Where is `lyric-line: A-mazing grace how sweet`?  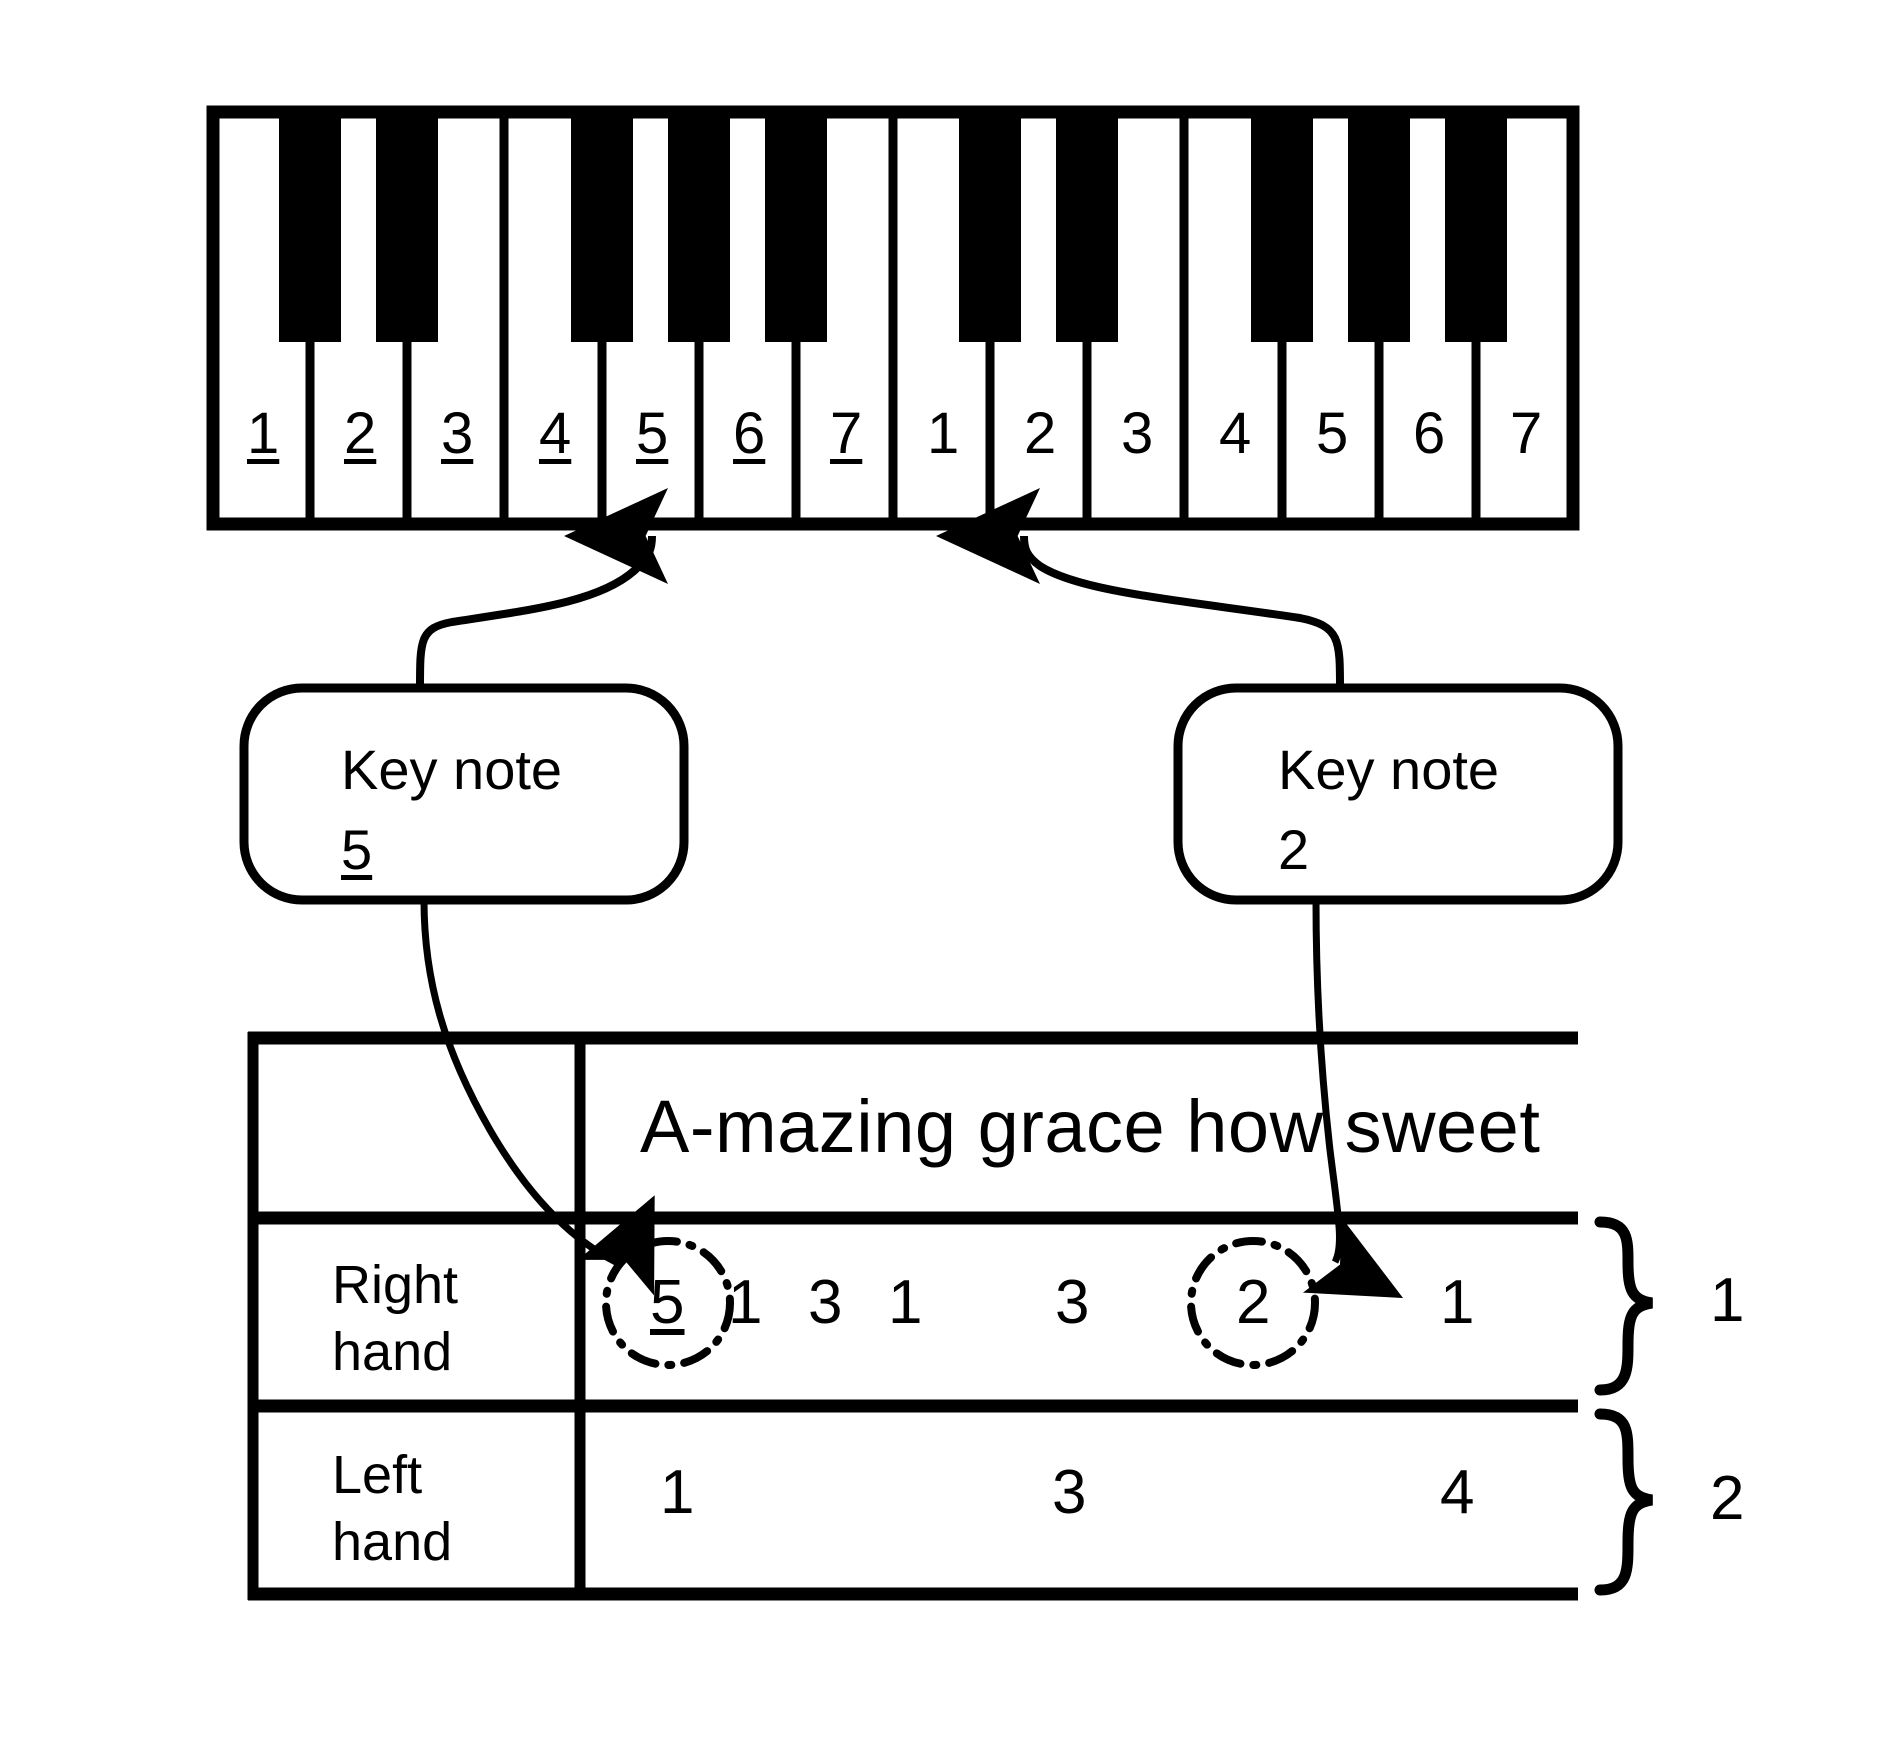
lyric-line: A-mazing grace how sweet is located at coordinates (1090, 1126).